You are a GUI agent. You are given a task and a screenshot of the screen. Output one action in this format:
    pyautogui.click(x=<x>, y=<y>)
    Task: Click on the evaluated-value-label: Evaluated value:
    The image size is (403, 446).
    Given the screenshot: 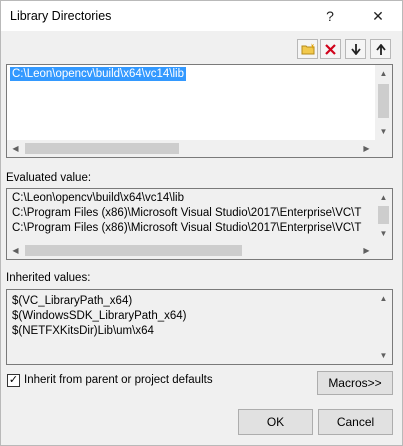 What is the action you would take?
    pyautogui.click(x=49, y=178)
    